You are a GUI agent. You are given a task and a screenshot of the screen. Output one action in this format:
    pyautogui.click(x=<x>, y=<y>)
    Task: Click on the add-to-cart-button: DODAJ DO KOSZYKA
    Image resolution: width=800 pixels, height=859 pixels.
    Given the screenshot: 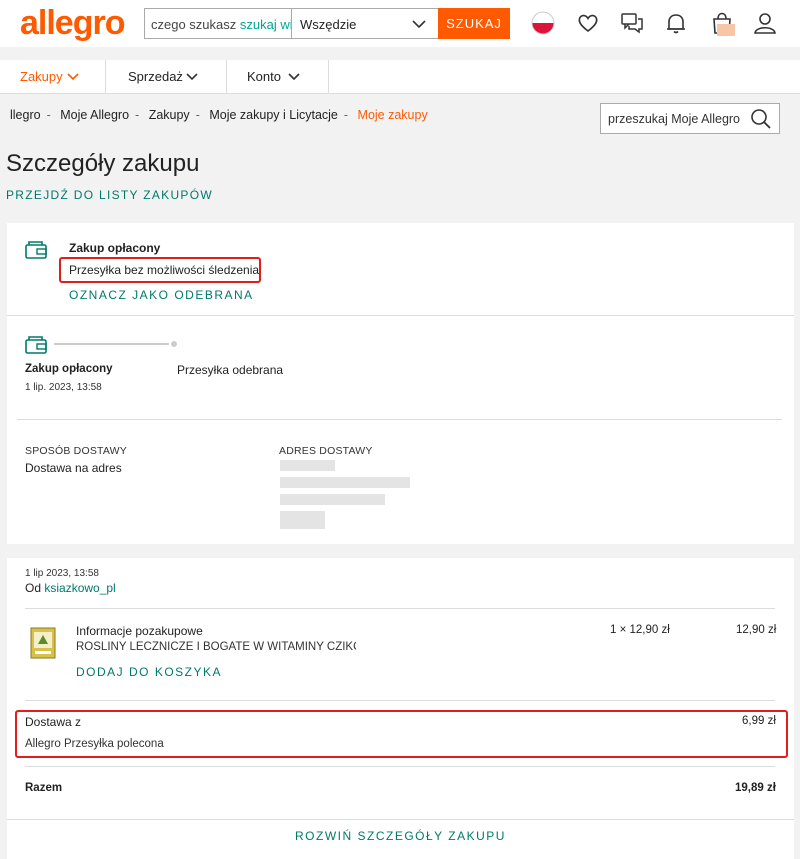 What is the action you would take?
    pyautogui.click(x=149, y=672)
    